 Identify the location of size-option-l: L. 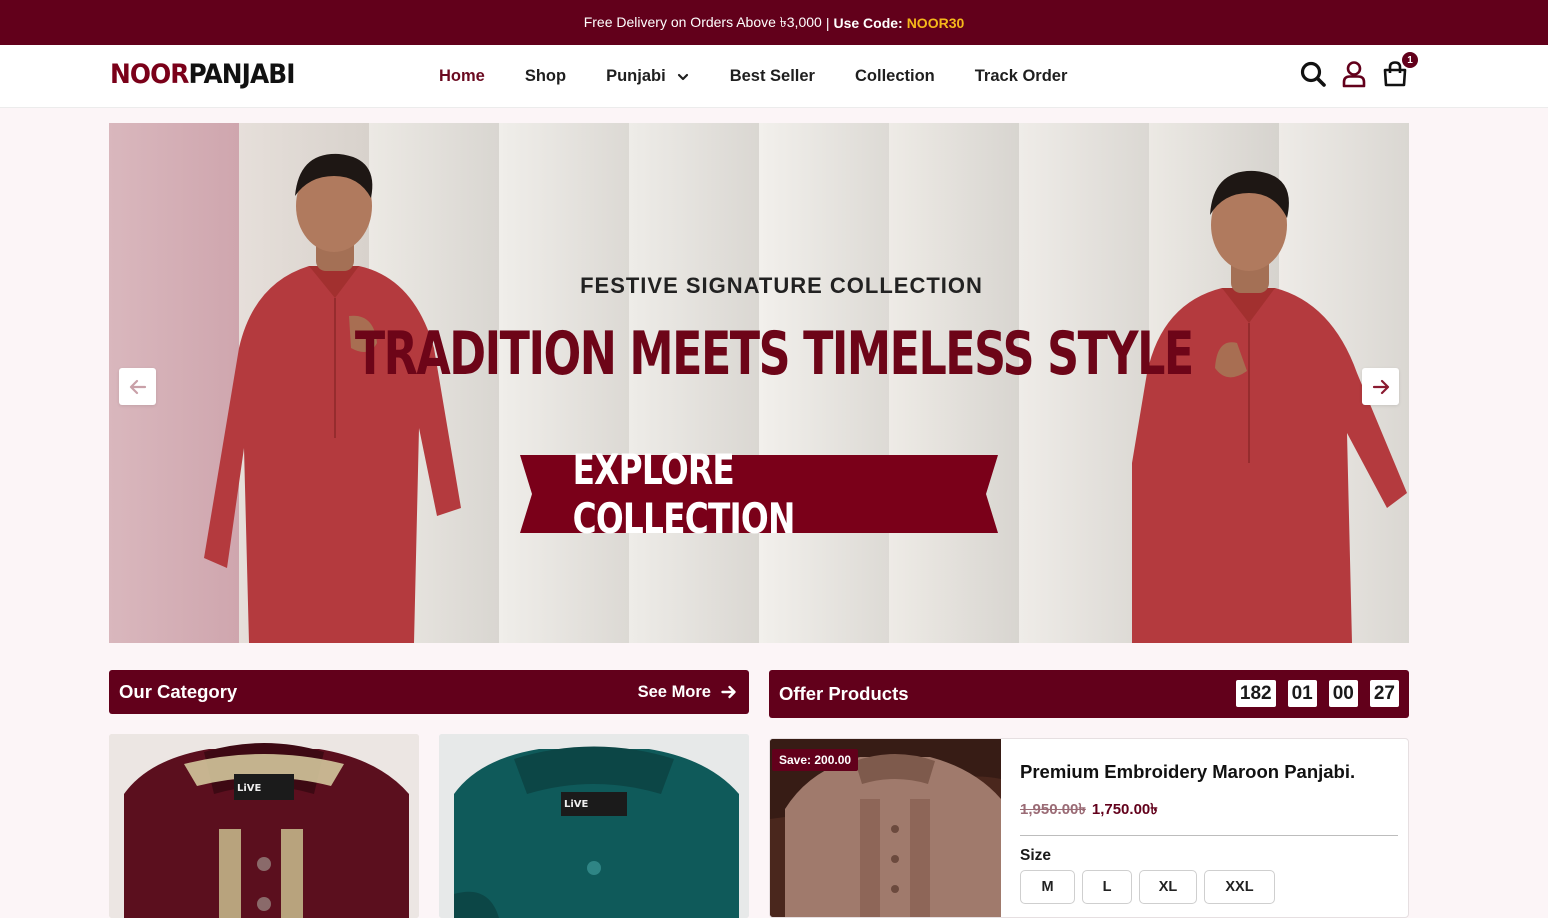
(1107, 887).